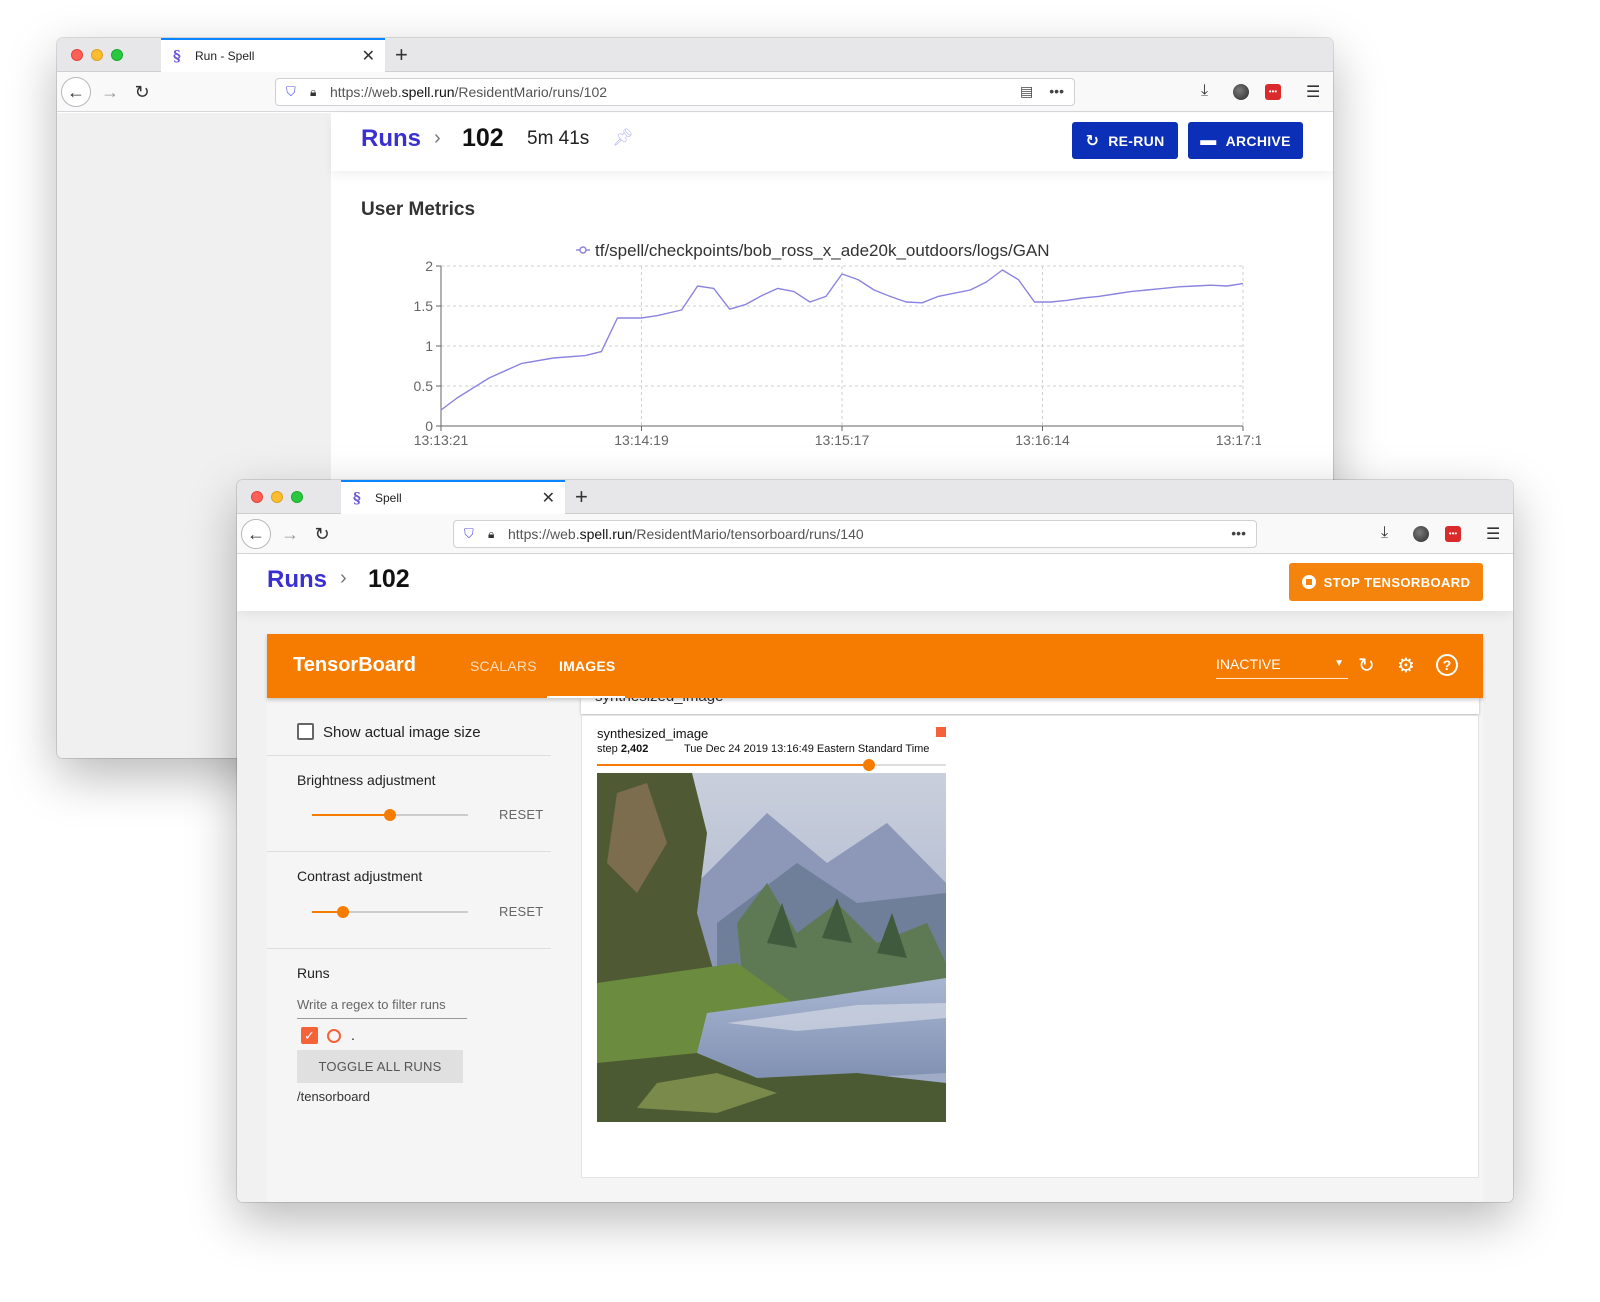 This screenshot has height=1302, width=1600. I want to click on tab-images: IMAGES, so click(587, 666).